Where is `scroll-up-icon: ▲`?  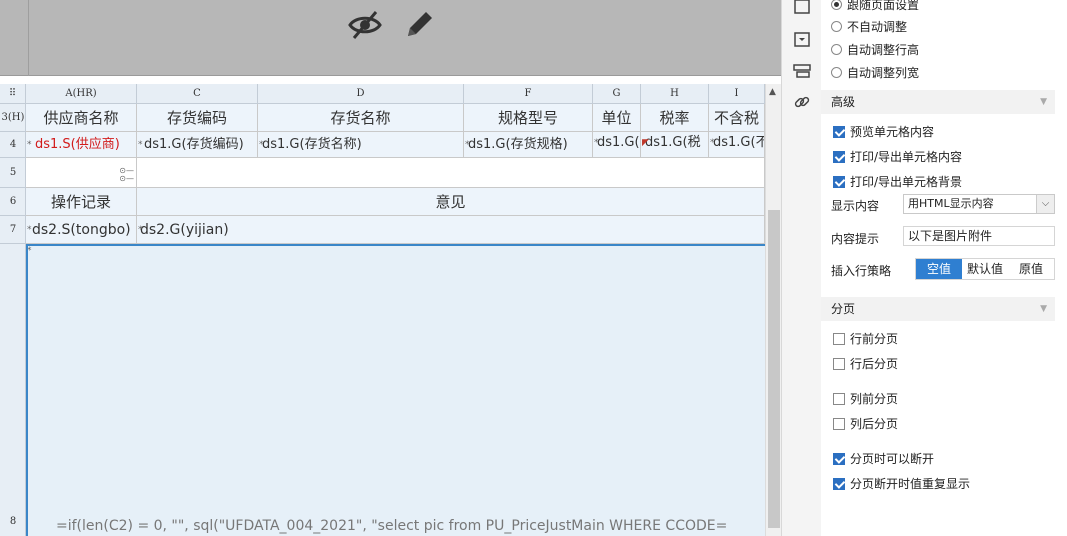
scroll-up-icon: ▲ is located at coordinates (772, 92).